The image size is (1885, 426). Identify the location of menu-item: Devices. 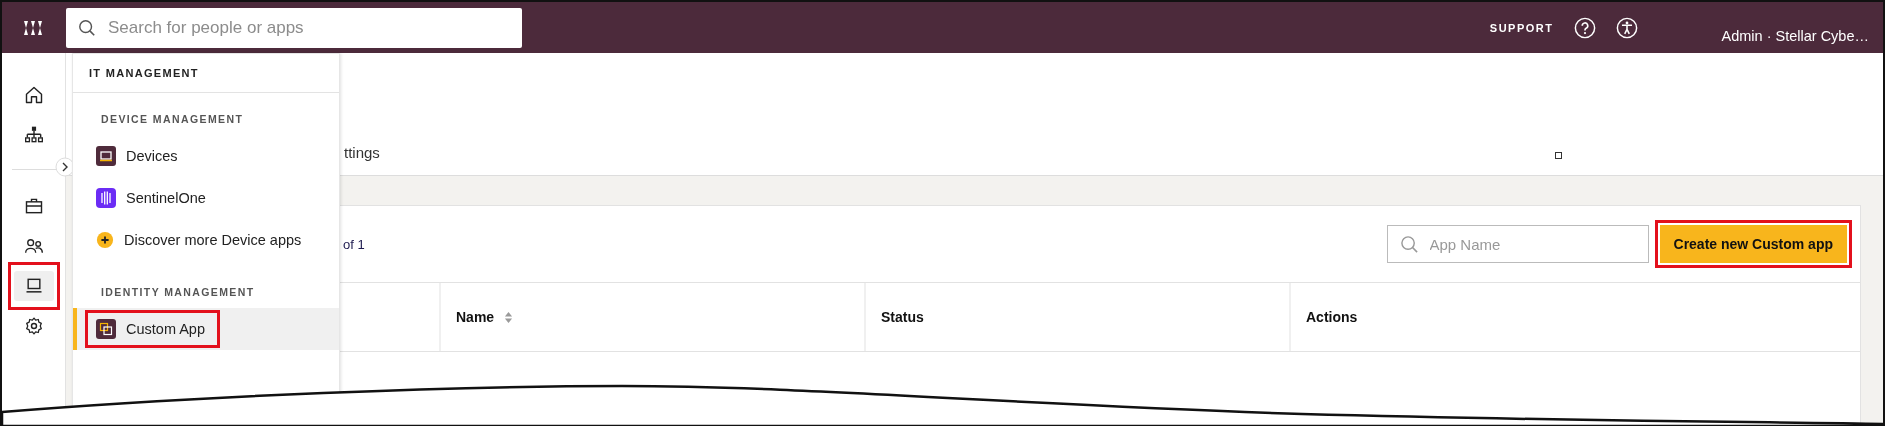
(139, 156).